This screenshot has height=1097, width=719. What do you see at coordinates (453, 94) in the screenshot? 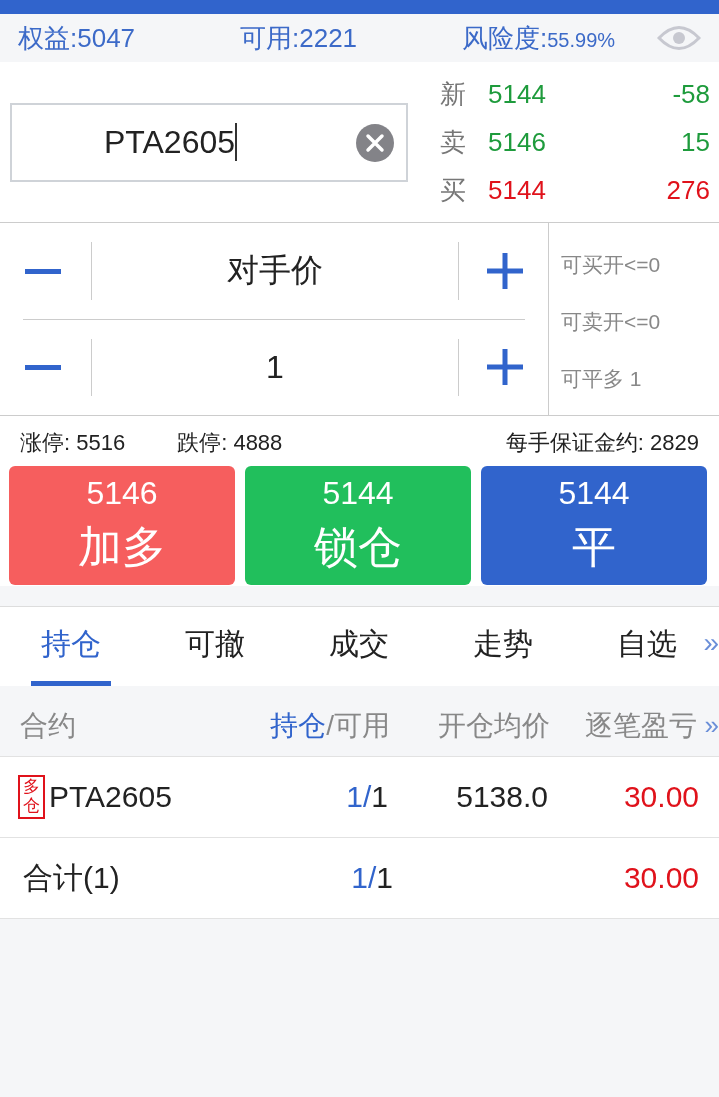
I see `quote-label: 新` at bounding box center [453, 94].